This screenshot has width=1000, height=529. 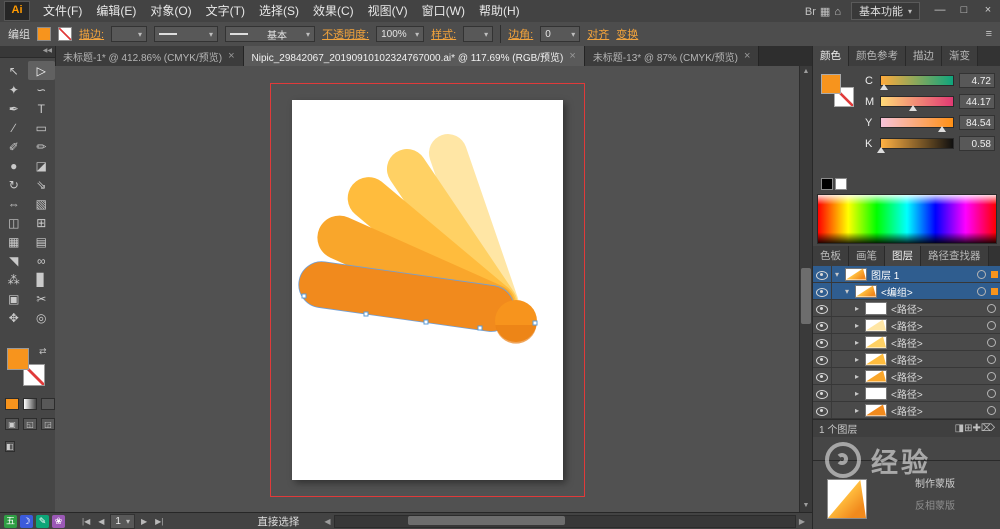 What do you see at coordinates (10, 521) in the screenshot?
I see `tray-icon-0: 五` at bounding box center [10, 521].